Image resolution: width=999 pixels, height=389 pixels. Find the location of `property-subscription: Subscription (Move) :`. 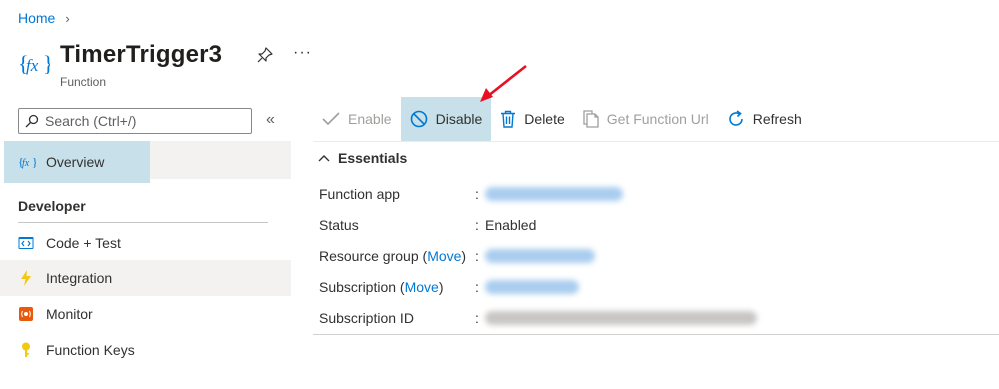

property-subscription: Subscription (Move) : is located at coordinates (659, 287).